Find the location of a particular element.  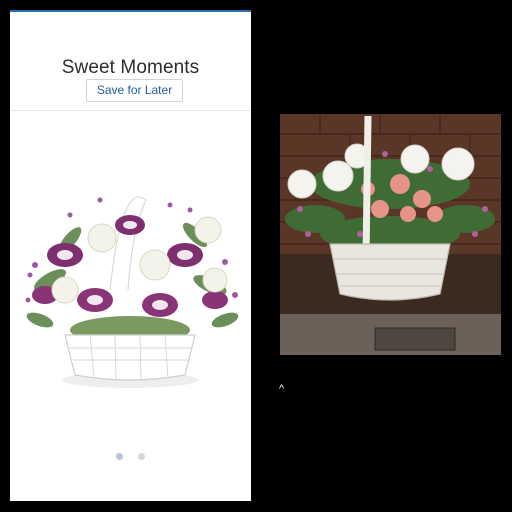

header-divider is located at coordinates (130, 110).